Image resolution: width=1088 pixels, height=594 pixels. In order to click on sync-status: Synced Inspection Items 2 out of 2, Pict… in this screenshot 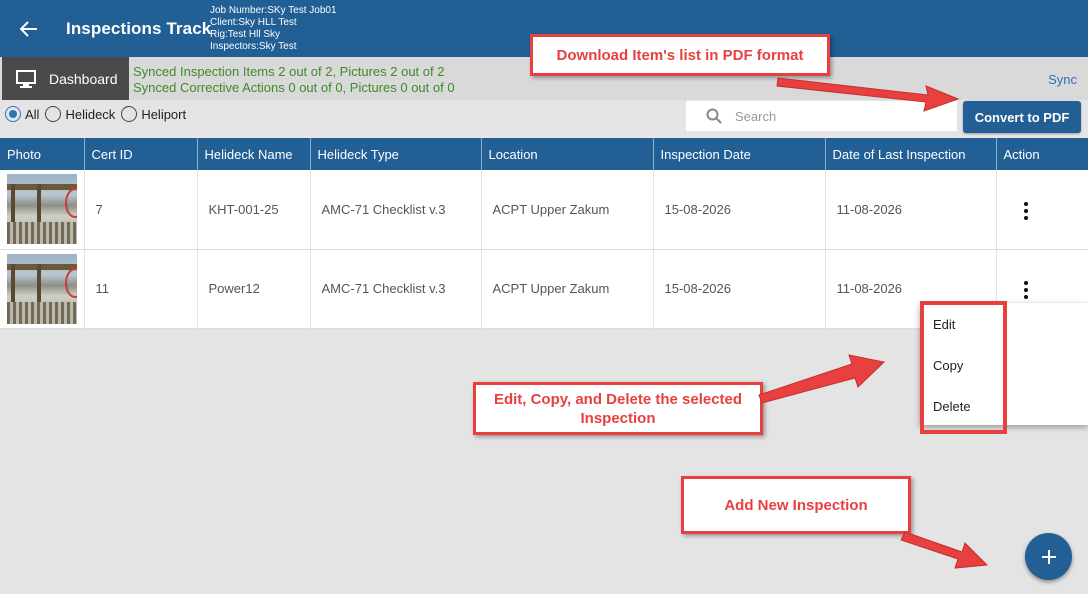, I will do `click(294, 80)`.